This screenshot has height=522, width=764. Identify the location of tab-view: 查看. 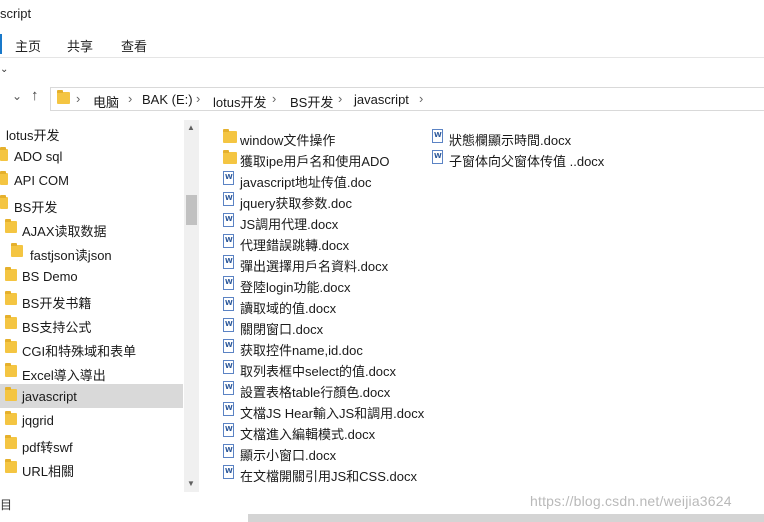
(134, 45).